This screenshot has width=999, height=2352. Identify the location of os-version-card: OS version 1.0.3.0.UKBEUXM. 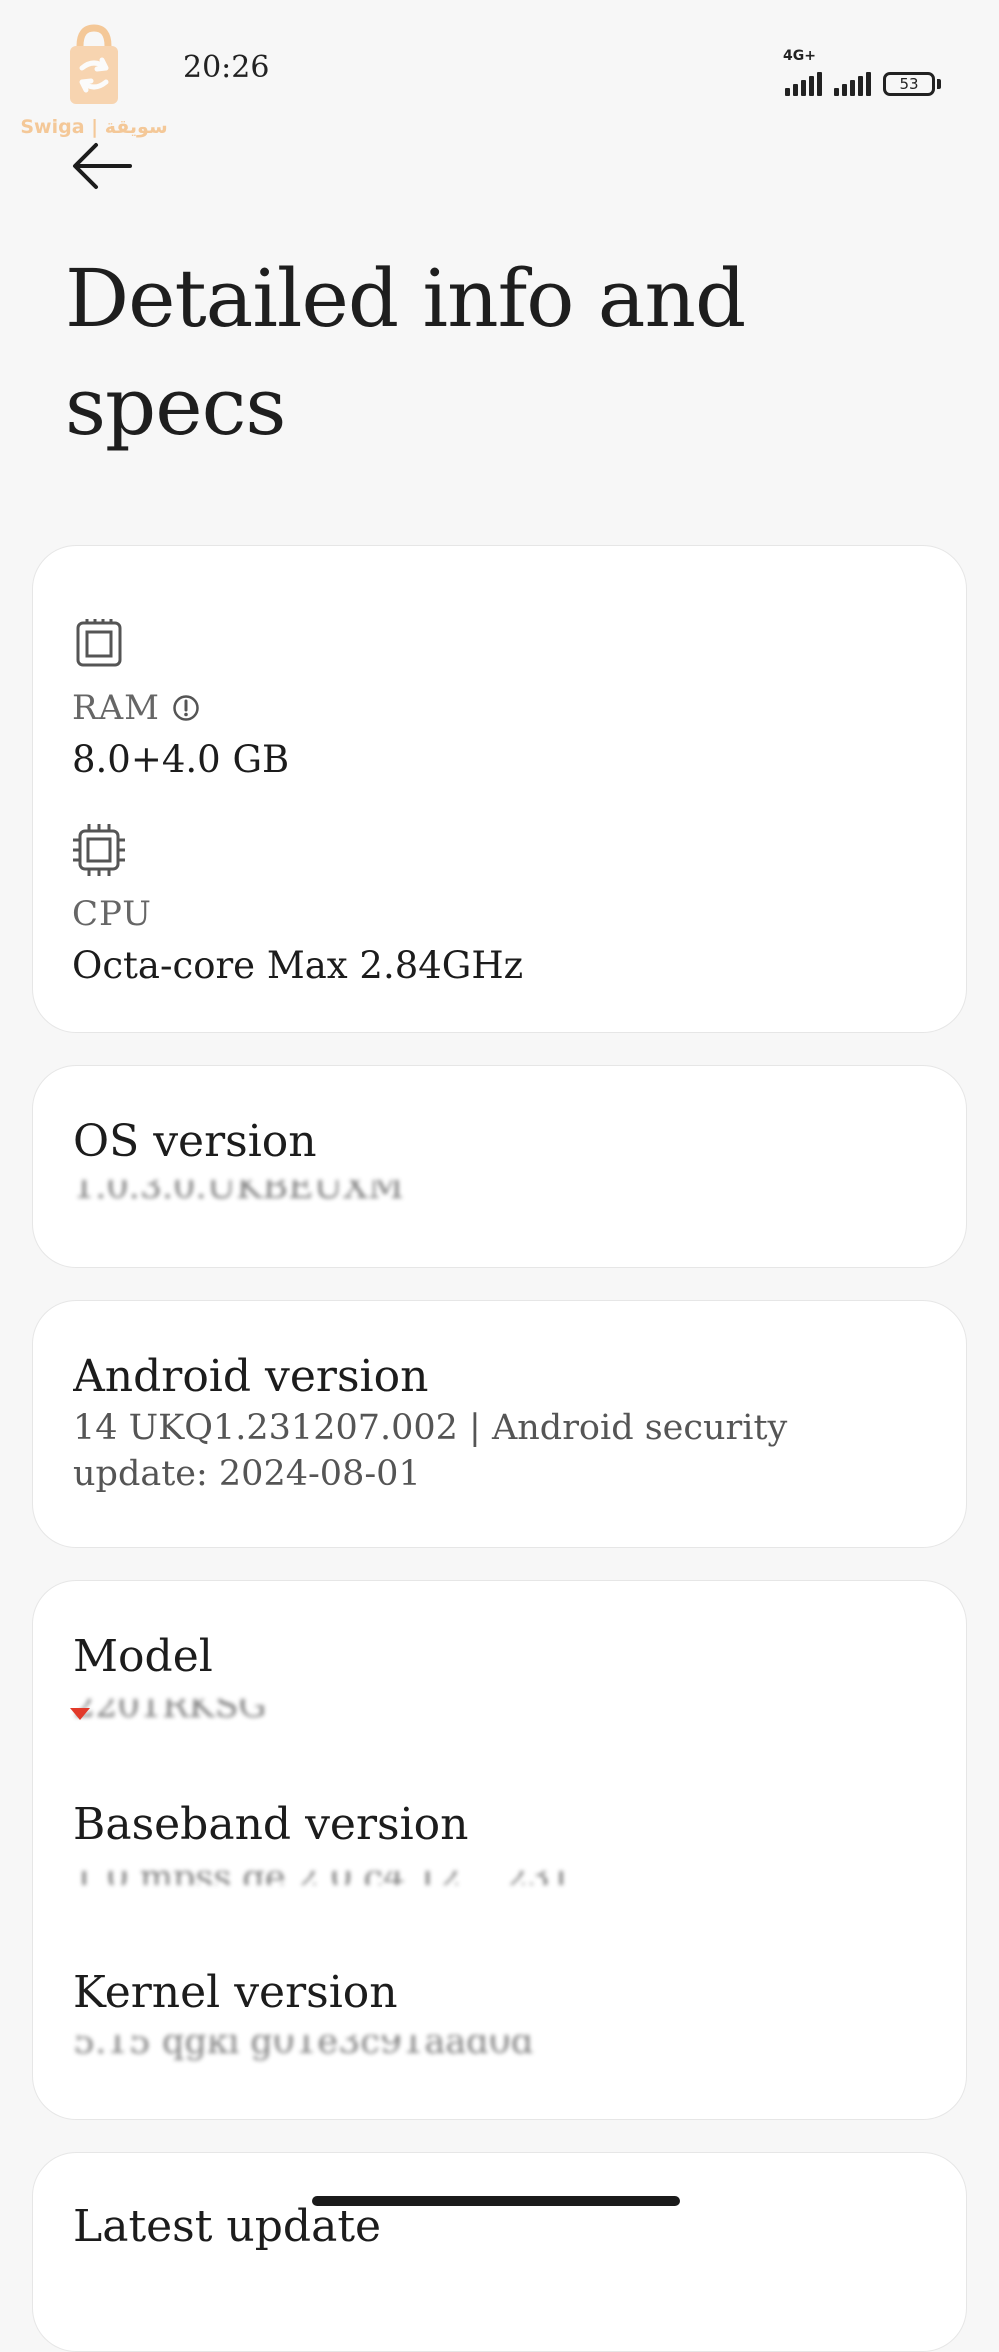
(499, 1166).